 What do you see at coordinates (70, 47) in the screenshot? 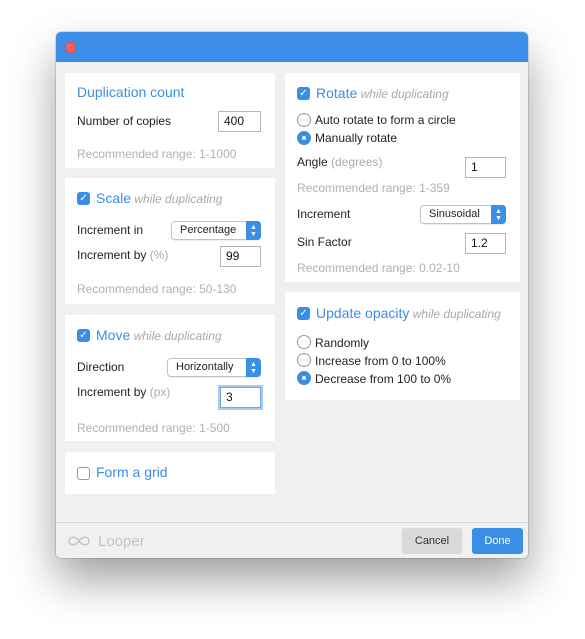
I see `close-window-button` at bounding box center [70, 47].